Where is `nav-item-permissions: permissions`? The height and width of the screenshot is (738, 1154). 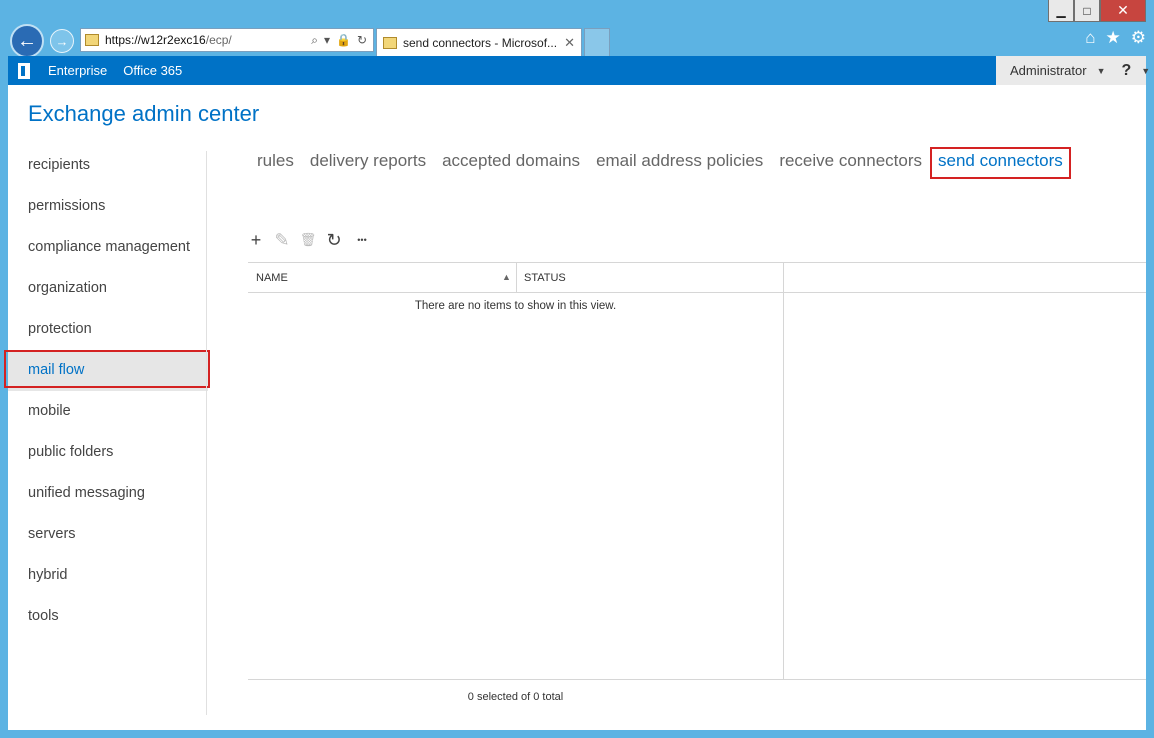 nav-item-permissions: permissions is located at coordinates (108, 206).